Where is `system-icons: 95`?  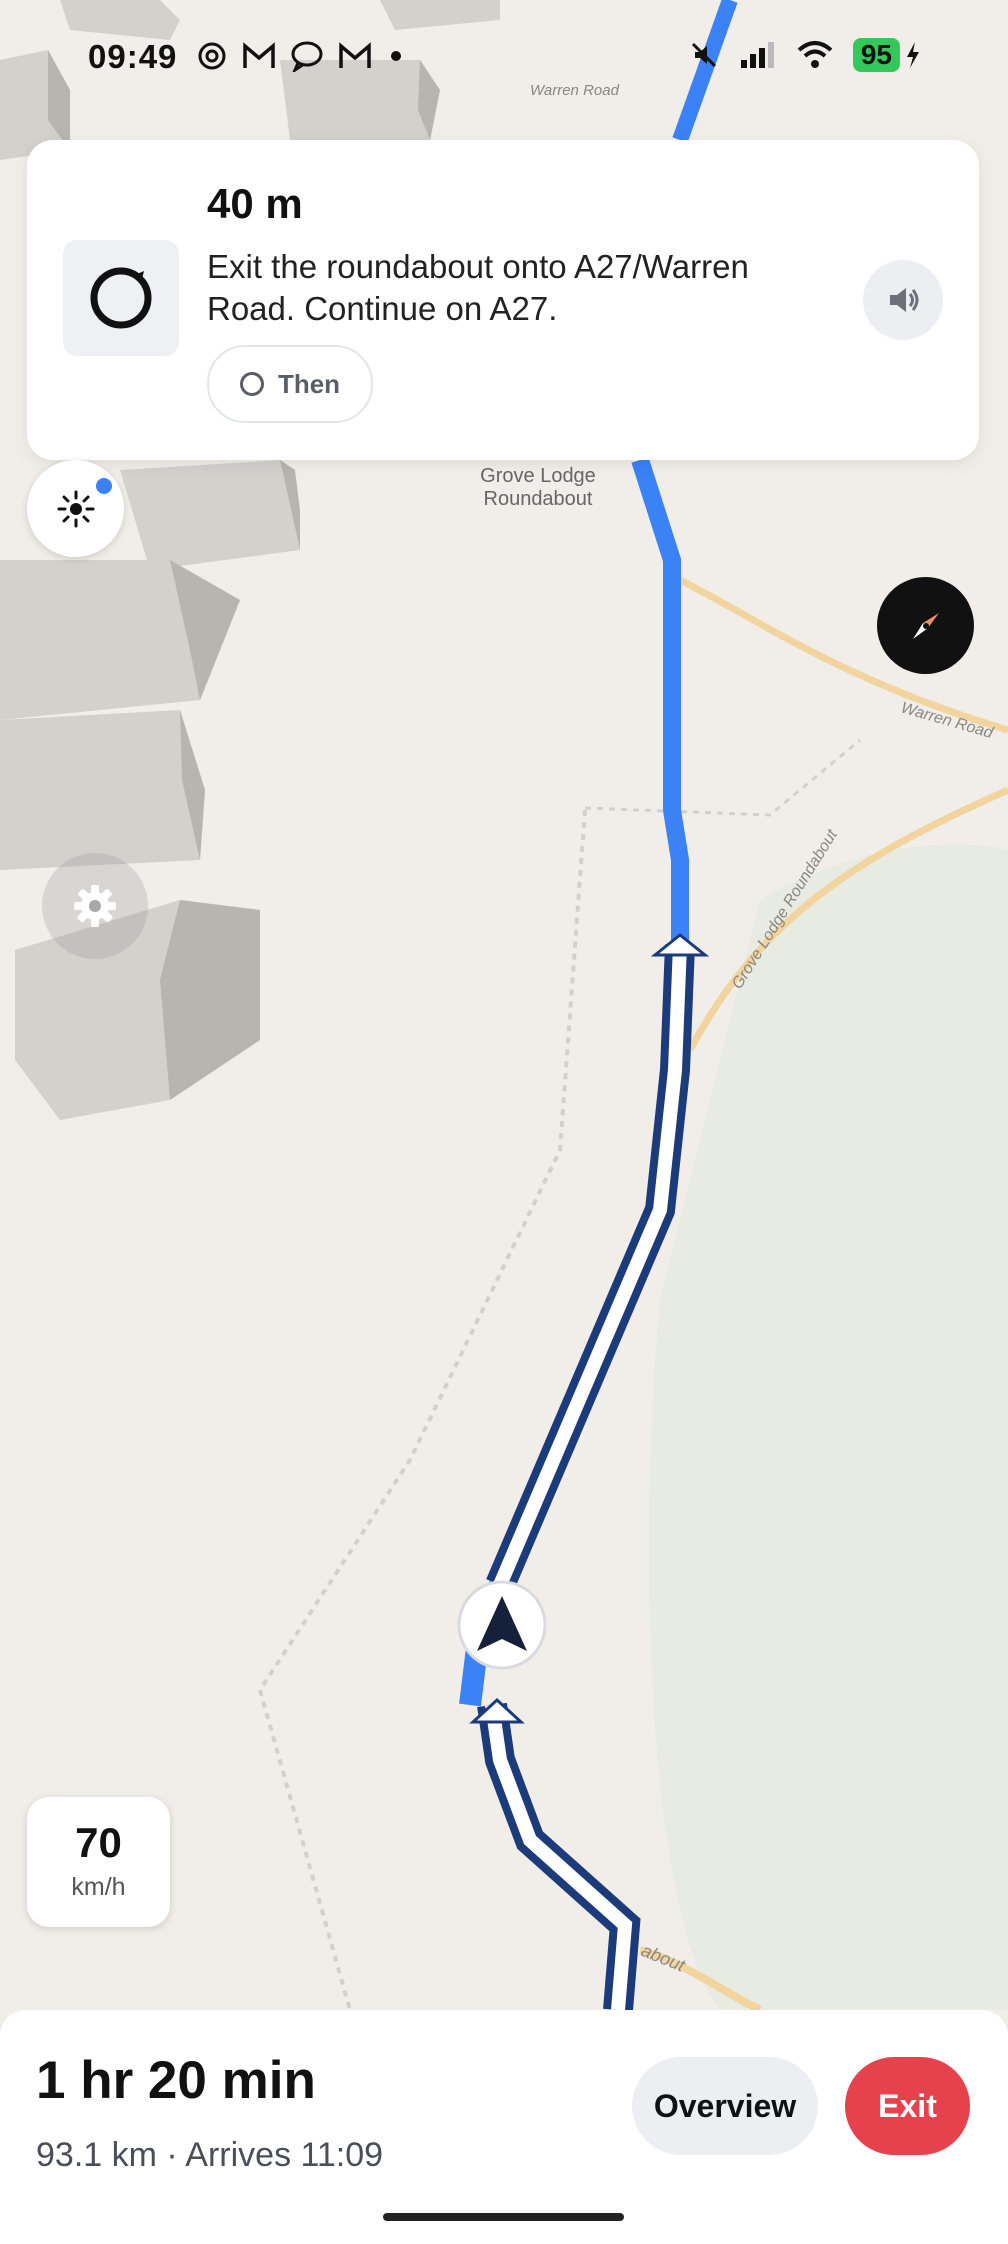 system-icons: 95 is located at coordinates (805, 55).